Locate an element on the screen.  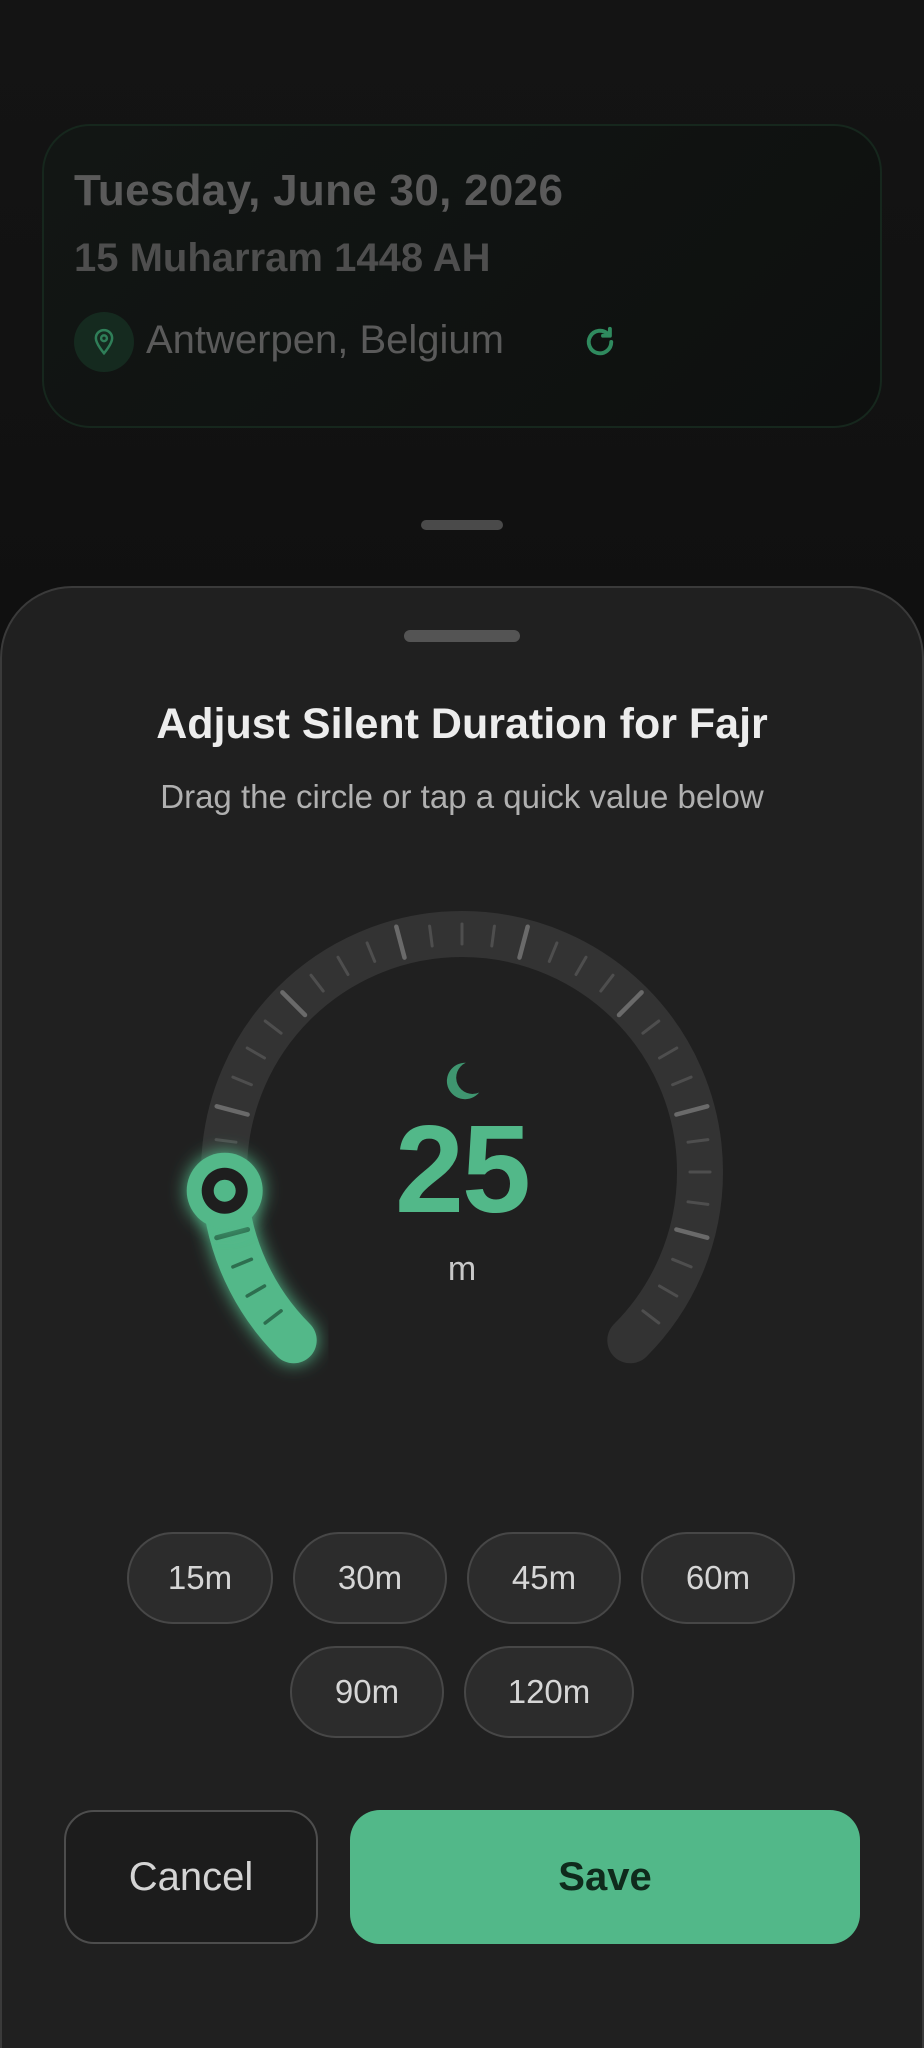
map-pin-icon is located at coordinates (104, 342).